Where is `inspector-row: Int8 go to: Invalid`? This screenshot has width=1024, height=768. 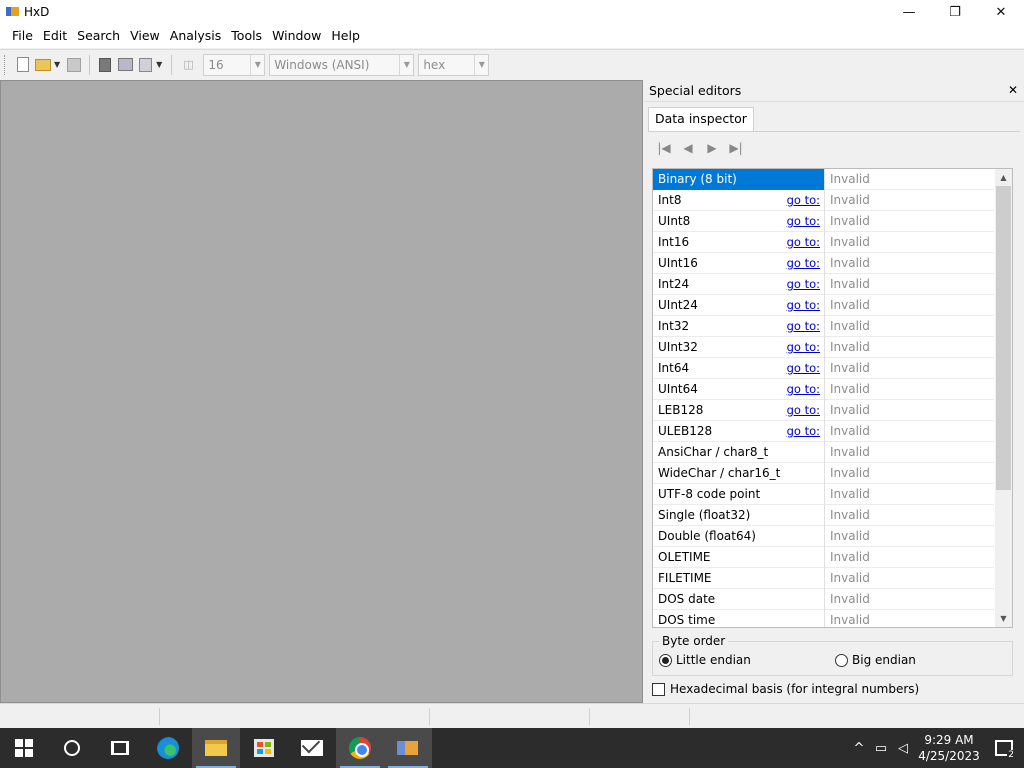 inspector-row: Int8 go to: Invalid is located at coordinates (823, 200).